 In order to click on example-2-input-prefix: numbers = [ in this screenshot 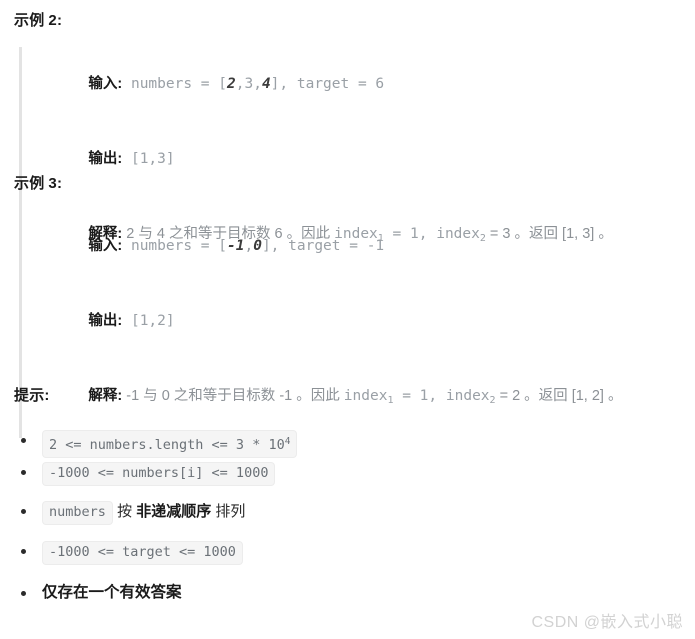, I will do `click(174, 84)`.